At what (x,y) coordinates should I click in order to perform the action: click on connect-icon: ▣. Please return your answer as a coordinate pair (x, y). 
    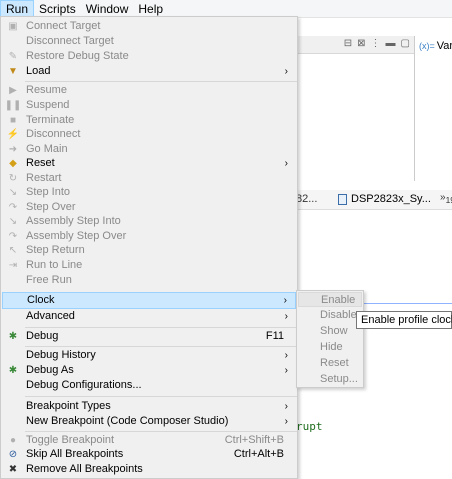
    Looking at the image, I should click on (13, 26).